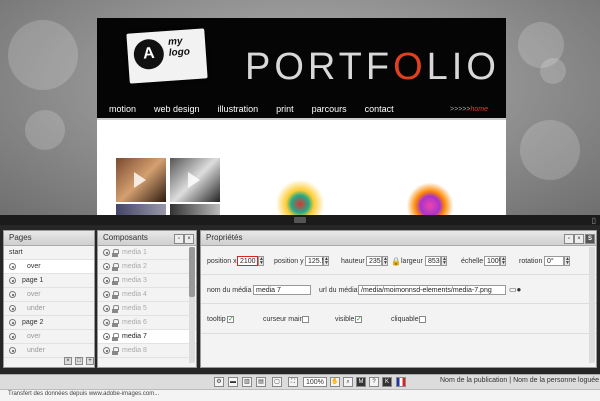  Describe the element at coordinates (233, 382) in the screenshot. I see `layout-icon: ▬` at that location.